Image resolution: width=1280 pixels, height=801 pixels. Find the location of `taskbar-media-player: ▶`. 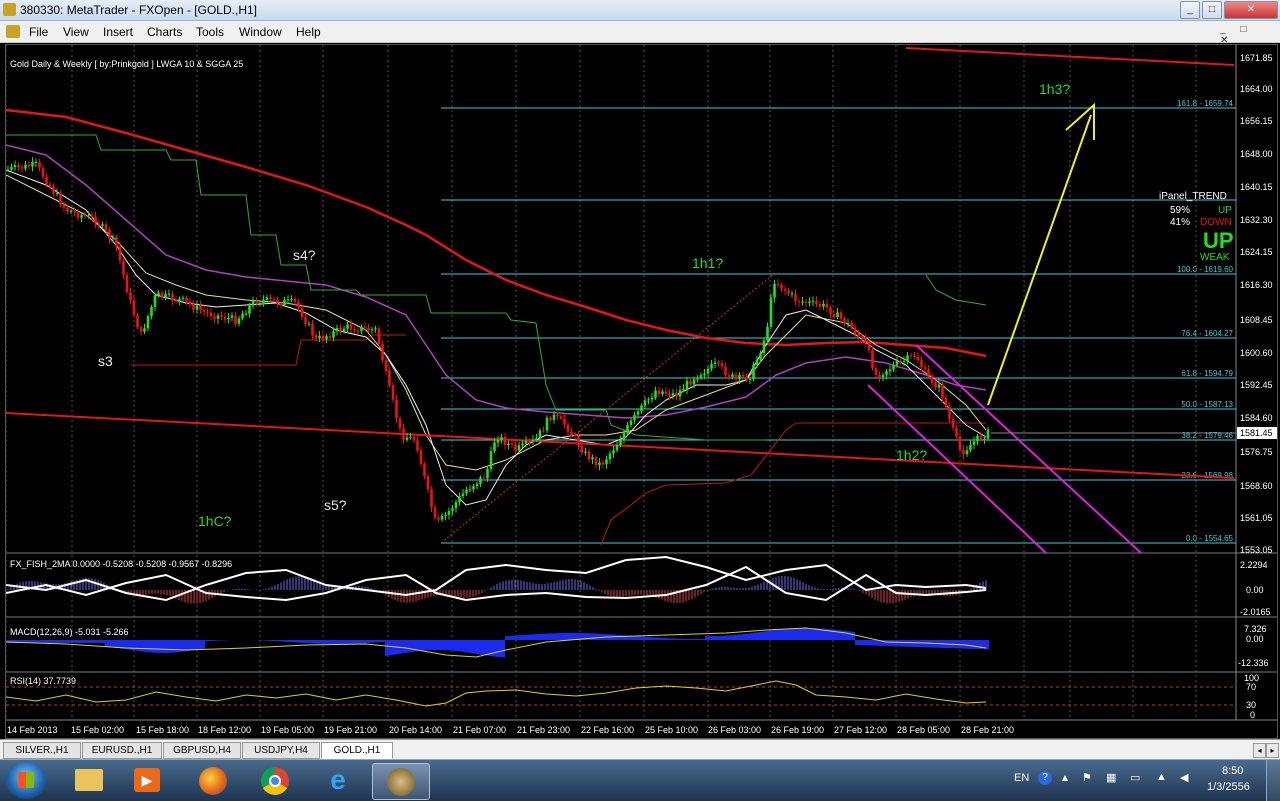

taskbar-media-player: ▶ is located at coordinates (147, 780).